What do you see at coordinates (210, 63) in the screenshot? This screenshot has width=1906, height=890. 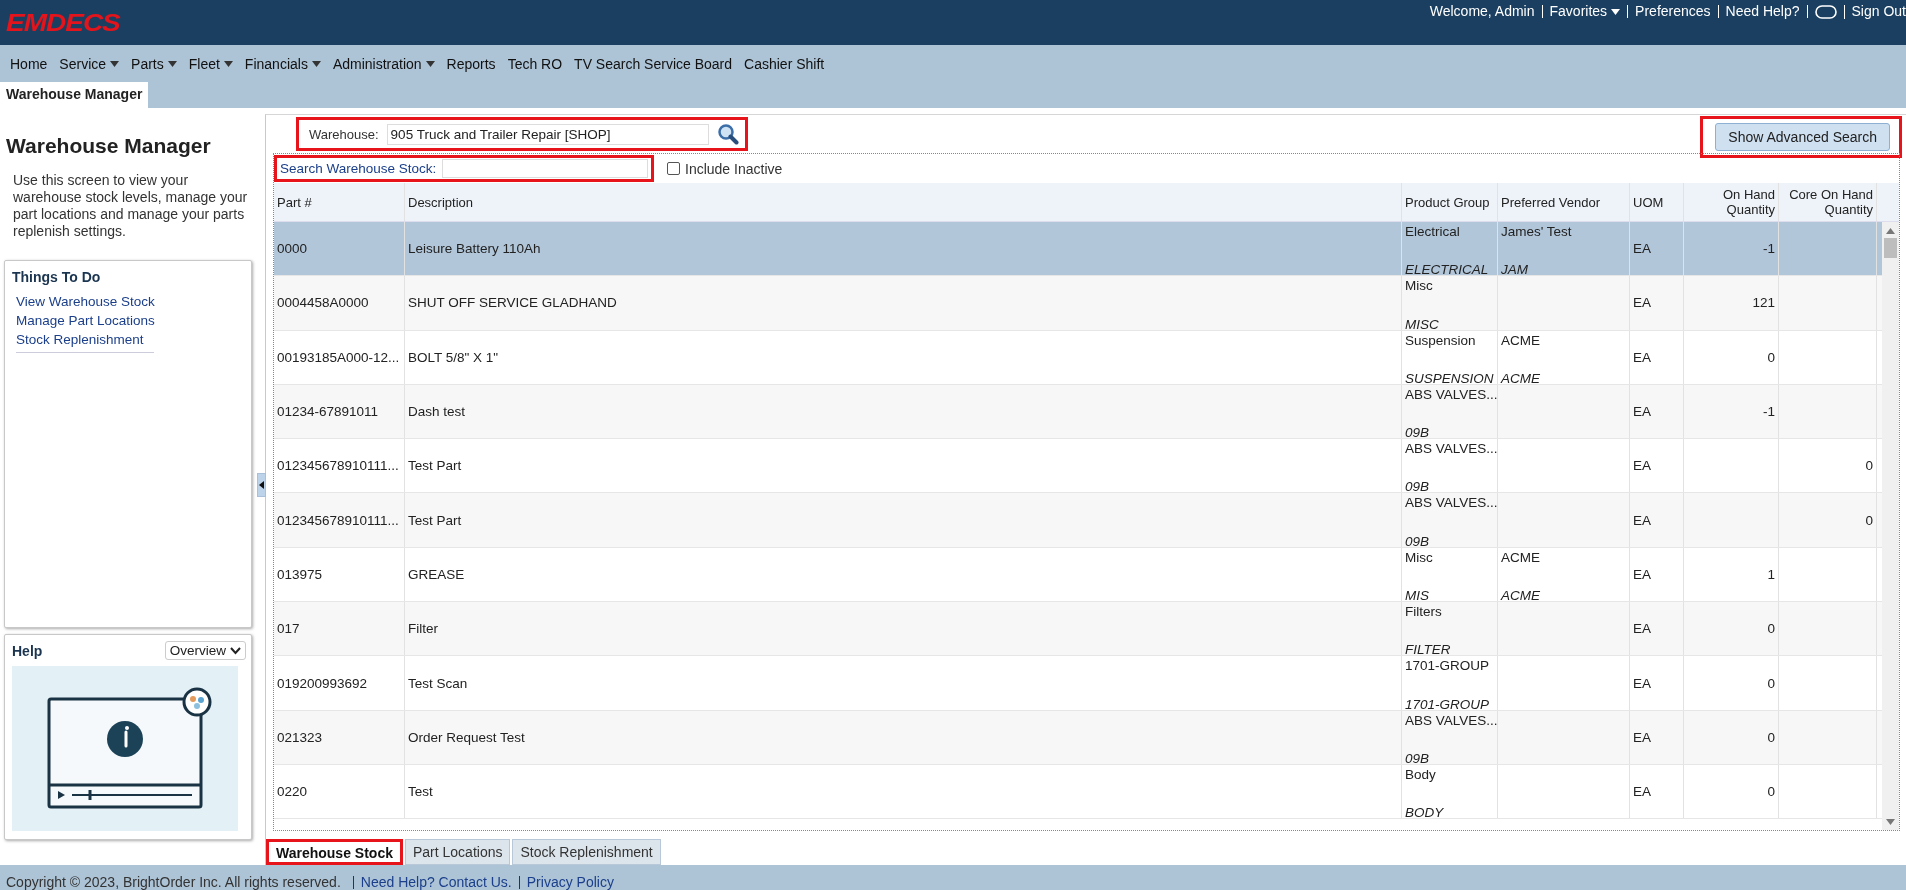 I see `nav-menu-item: Fleet` at bounding box center [210, 63].